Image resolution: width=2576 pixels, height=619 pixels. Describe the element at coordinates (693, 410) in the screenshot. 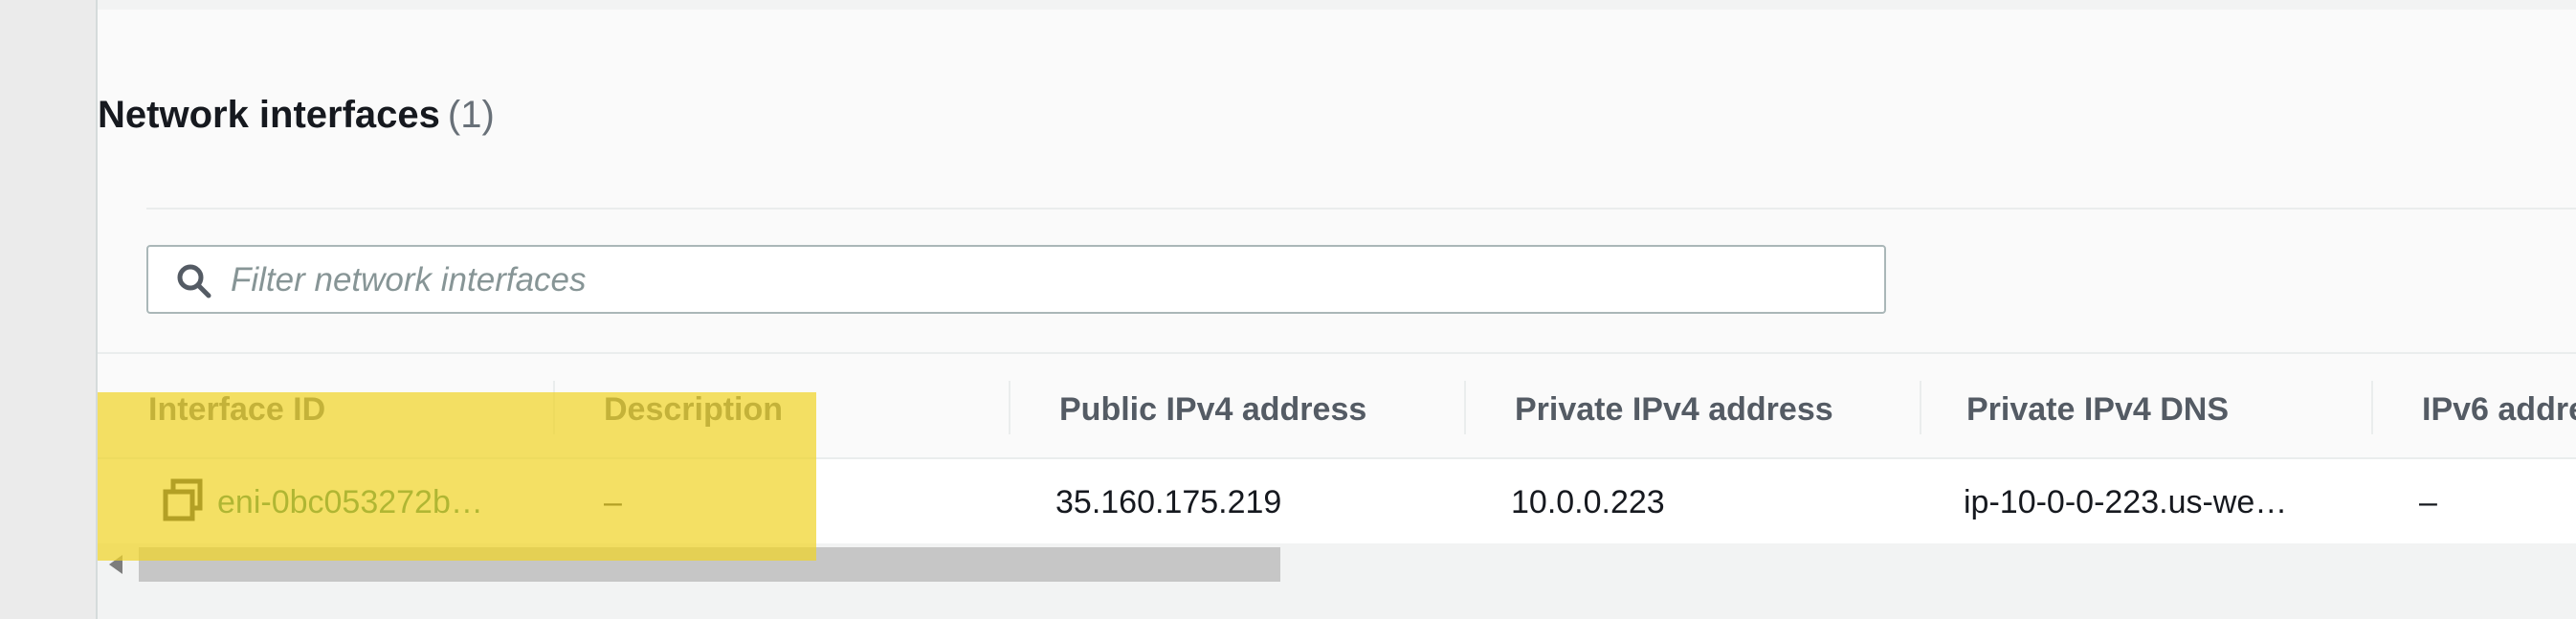

I see `column-description: Description` at that location.